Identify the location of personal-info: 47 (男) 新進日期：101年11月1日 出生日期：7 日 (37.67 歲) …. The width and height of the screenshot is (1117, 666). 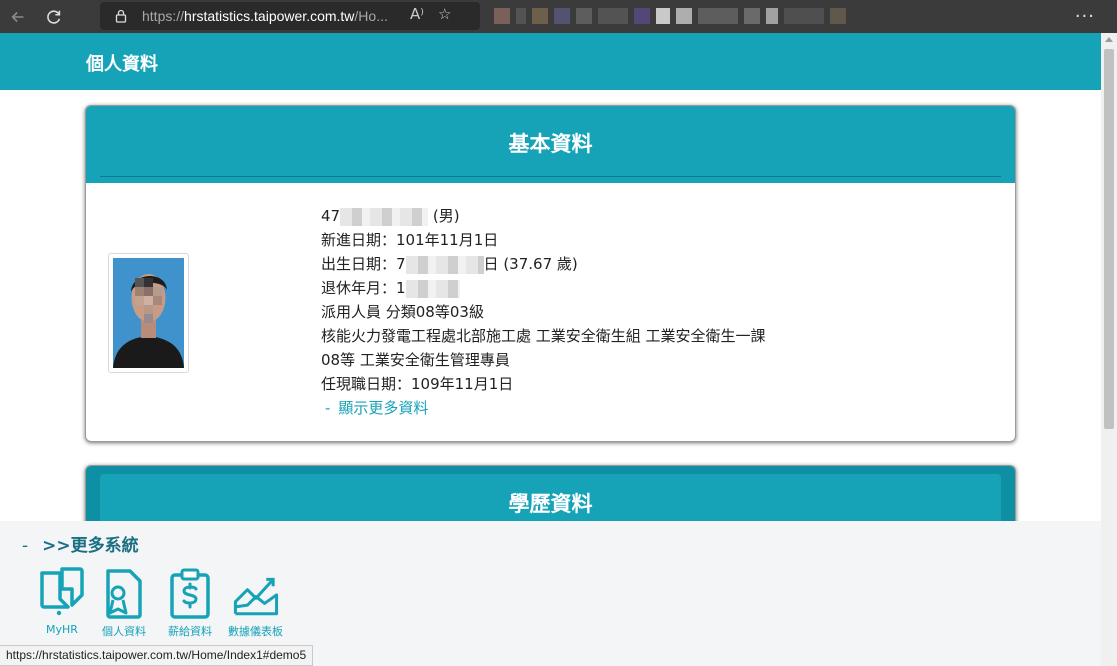
(543, 312).